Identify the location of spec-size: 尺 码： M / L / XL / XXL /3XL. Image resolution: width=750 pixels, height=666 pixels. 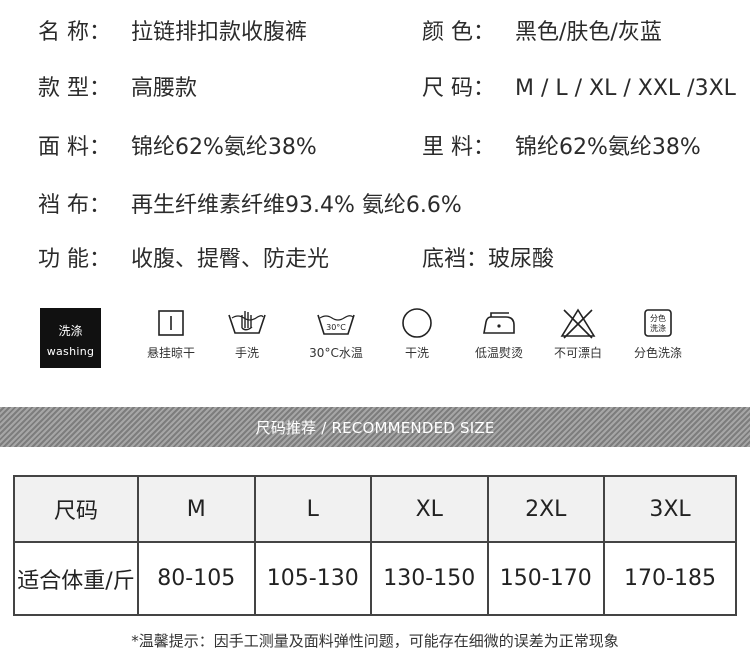
(579, 89).